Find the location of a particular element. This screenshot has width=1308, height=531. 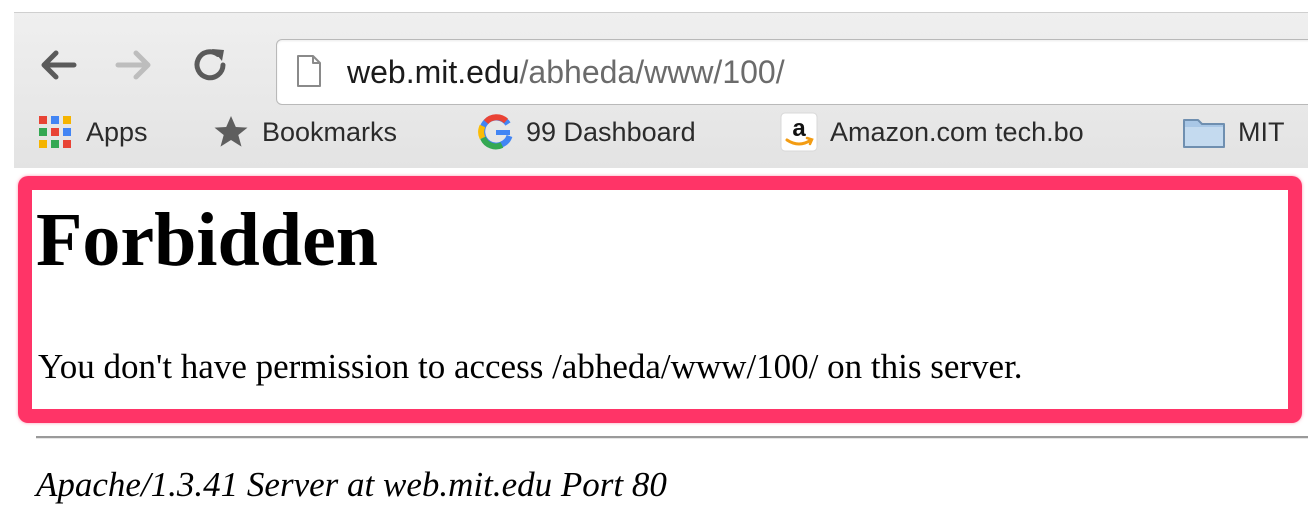

bookmark-label: 99 Dashboard is located at coordinates (611, 131).